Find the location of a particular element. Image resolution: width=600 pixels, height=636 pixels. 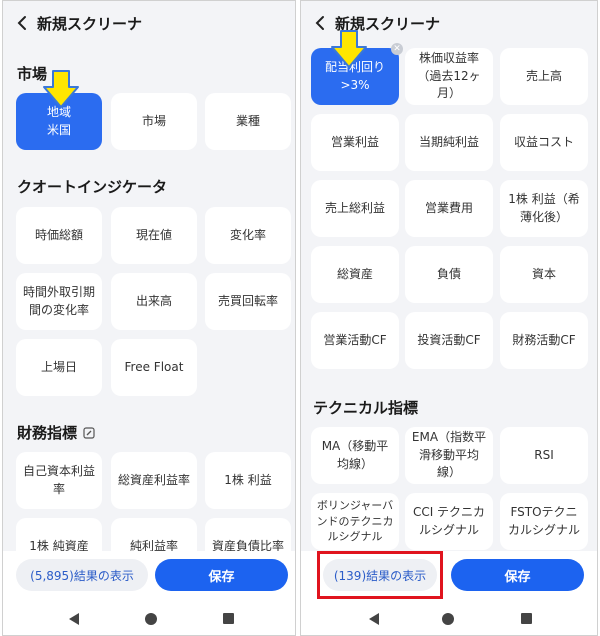

tile-label: 投資活動CF is located at coordinates (449, 339).